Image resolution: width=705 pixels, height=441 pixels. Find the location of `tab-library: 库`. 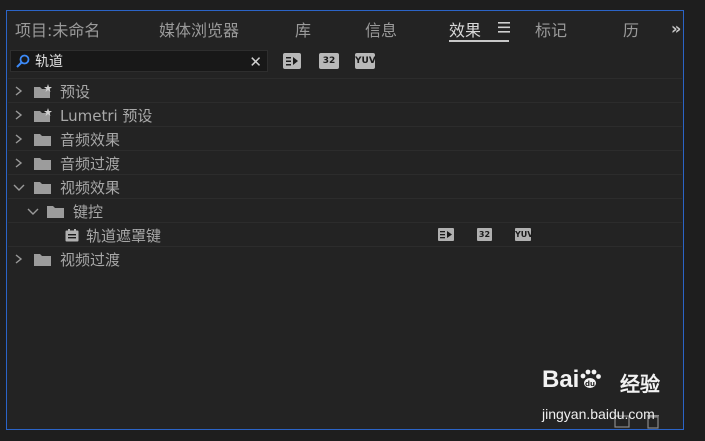

tab-library: 库 is located at coordinates (303, 29).